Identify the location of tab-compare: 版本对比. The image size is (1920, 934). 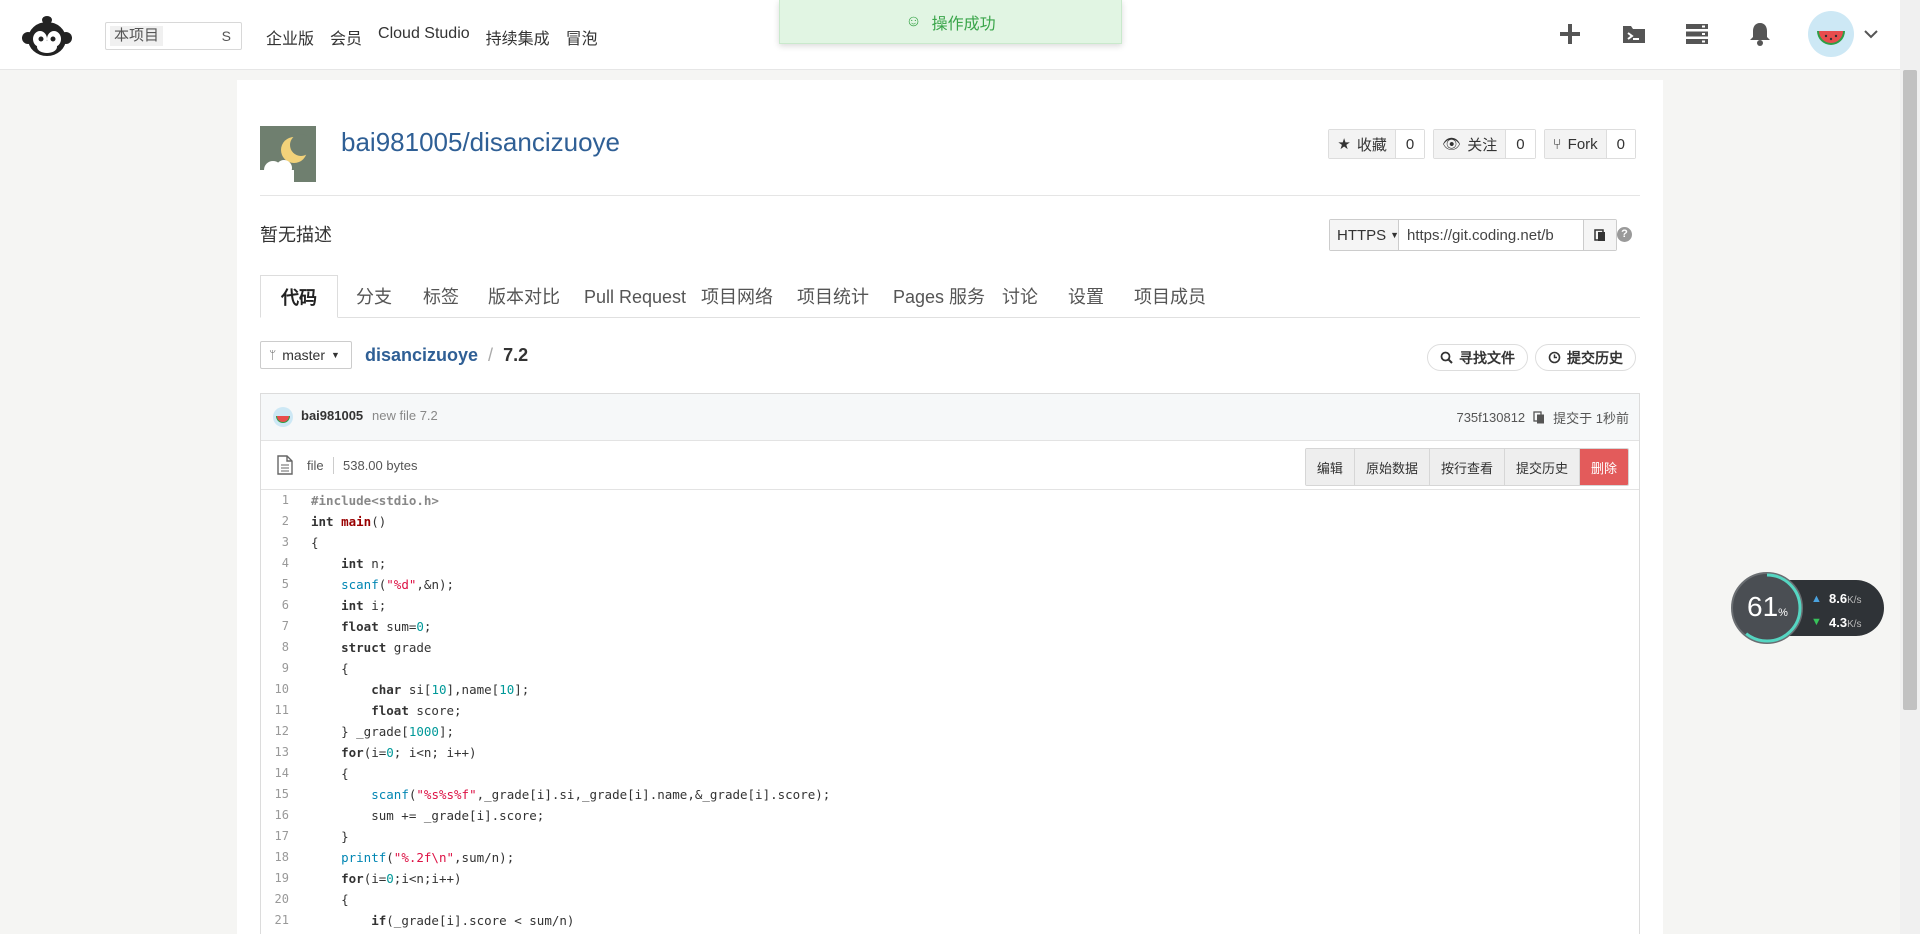
(524, 296).